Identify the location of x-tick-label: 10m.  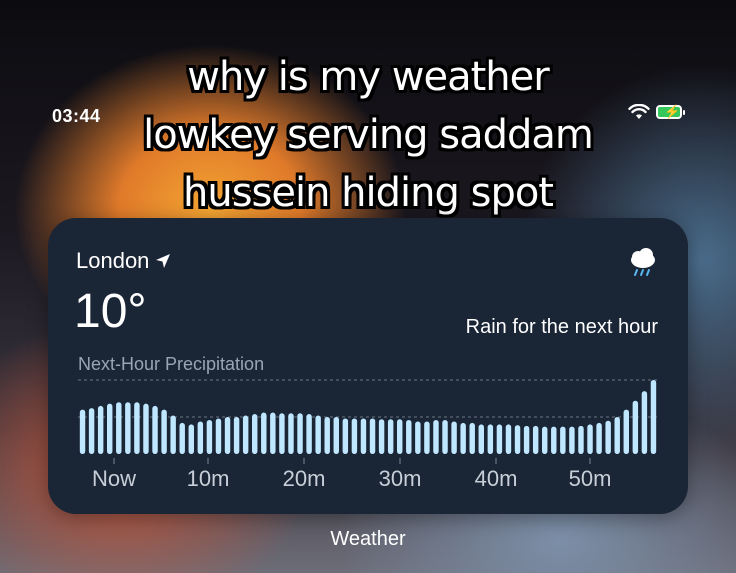
(208, 478).